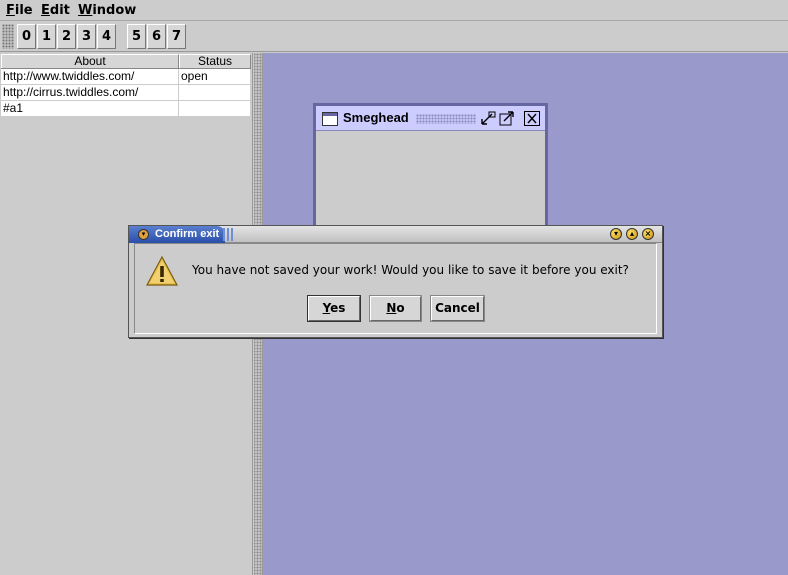 The width and height of the screenshot is (788, 575). I want to click on title-bar-texture, so click(446, 119).